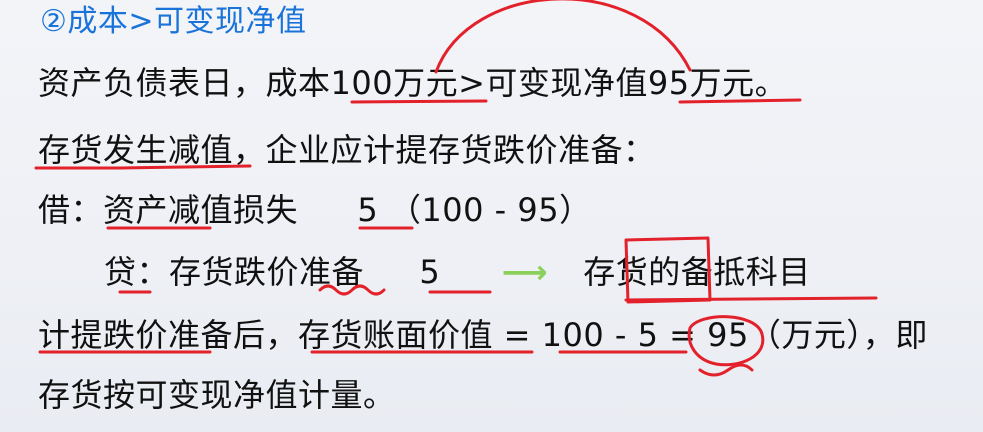  Describe the element at coordinates (173, 21) in the screenshot. I see `section-title: ②成本>可变现净值` at that location.